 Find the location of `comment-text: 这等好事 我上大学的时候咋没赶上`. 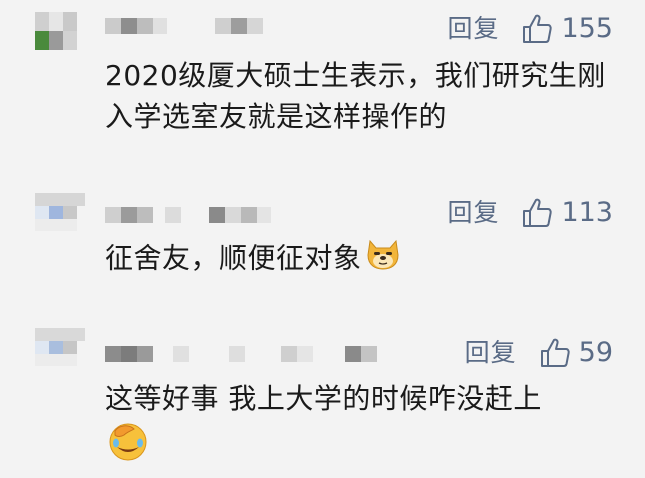

comment-text: 这等好事 我上大学的时候咋没赶上 is located at coordinates (323, 398).